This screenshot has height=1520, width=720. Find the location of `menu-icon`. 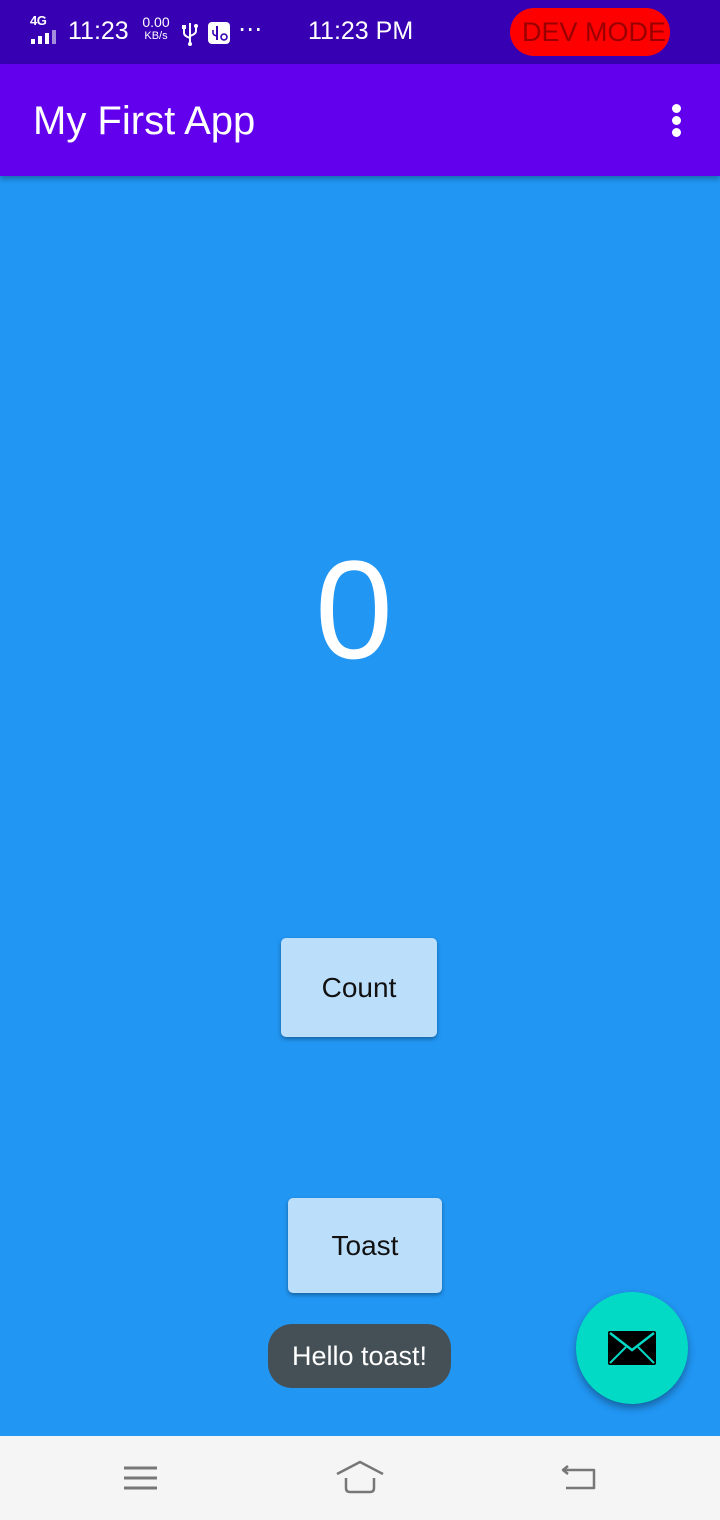

menu-icon is located at coordinates (140, 1478).